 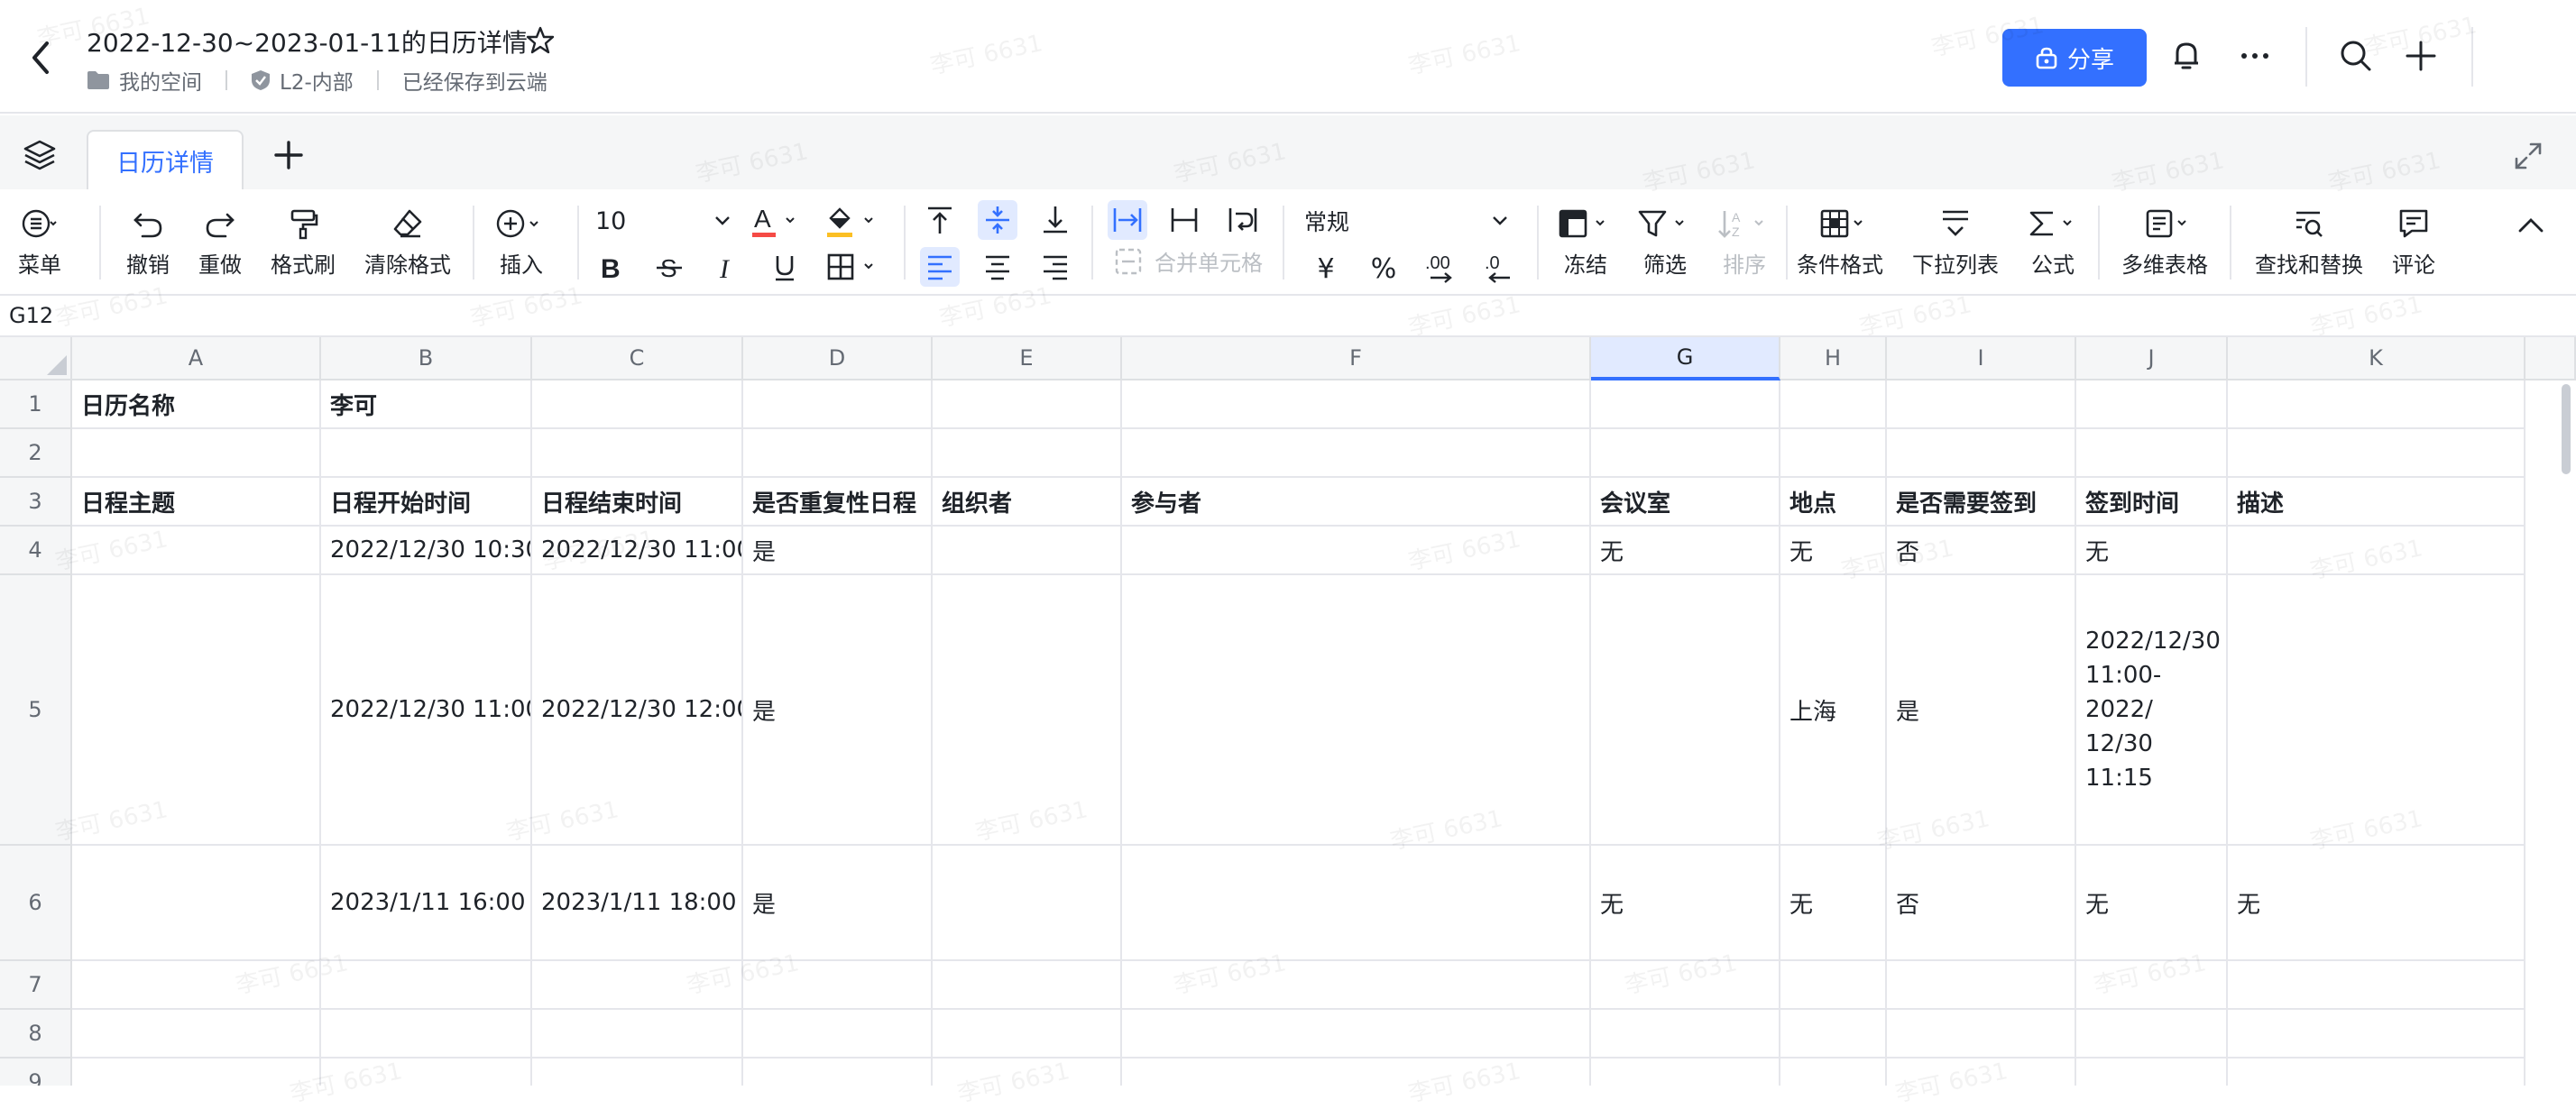 What do you see at coordinates (1834, 1034) in the screenshot?
I see `cell-h8` at bounding box center [1834, 1034].